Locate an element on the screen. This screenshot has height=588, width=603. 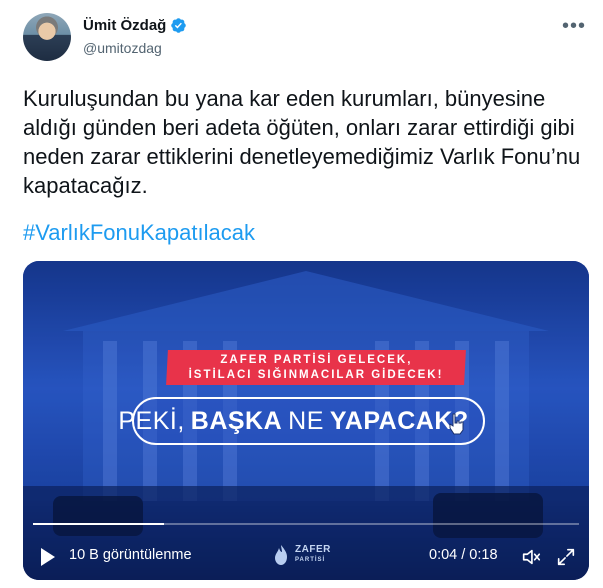
pointer-cursor-icon is located at coordinates (456, 424).